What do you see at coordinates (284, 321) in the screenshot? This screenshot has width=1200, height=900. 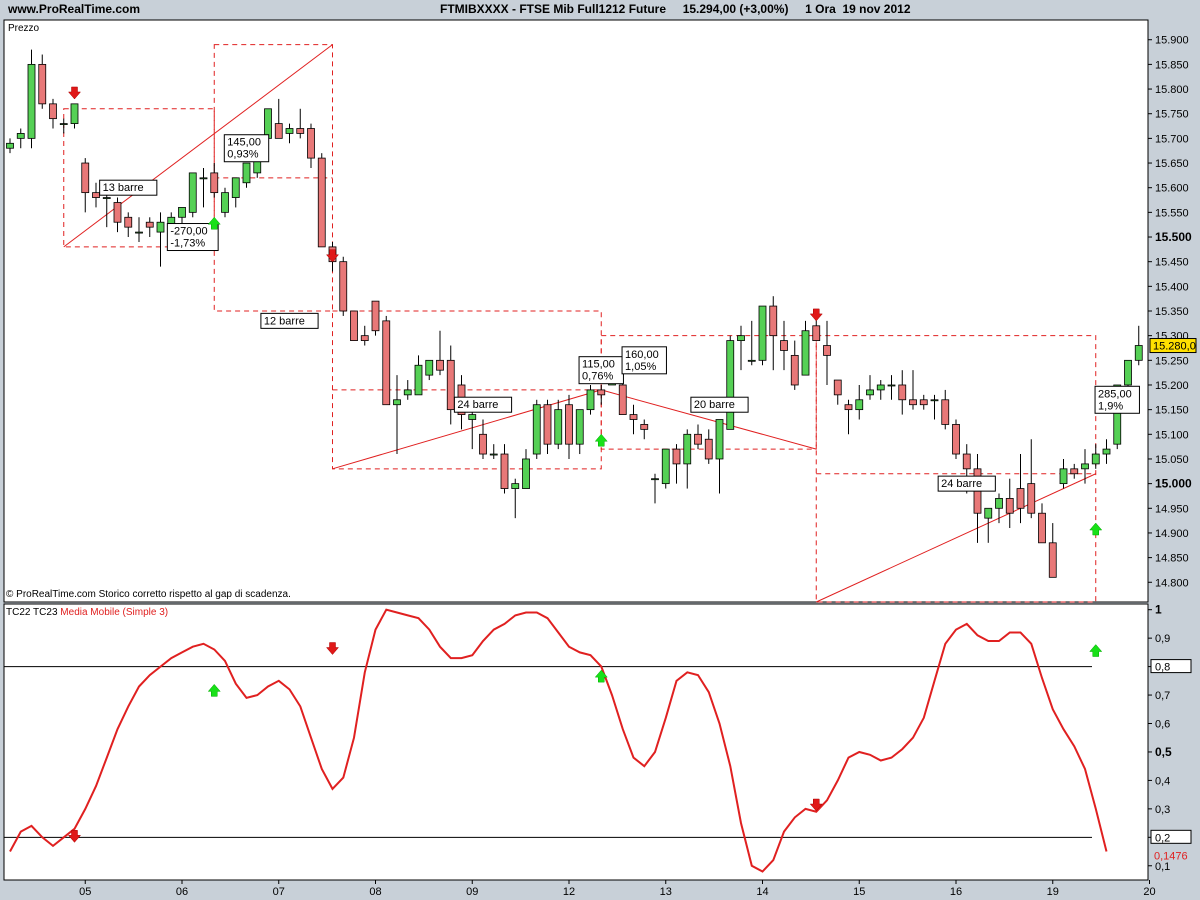 I see `measure-label-text: 12 barre` at bounding box center [284, 321].